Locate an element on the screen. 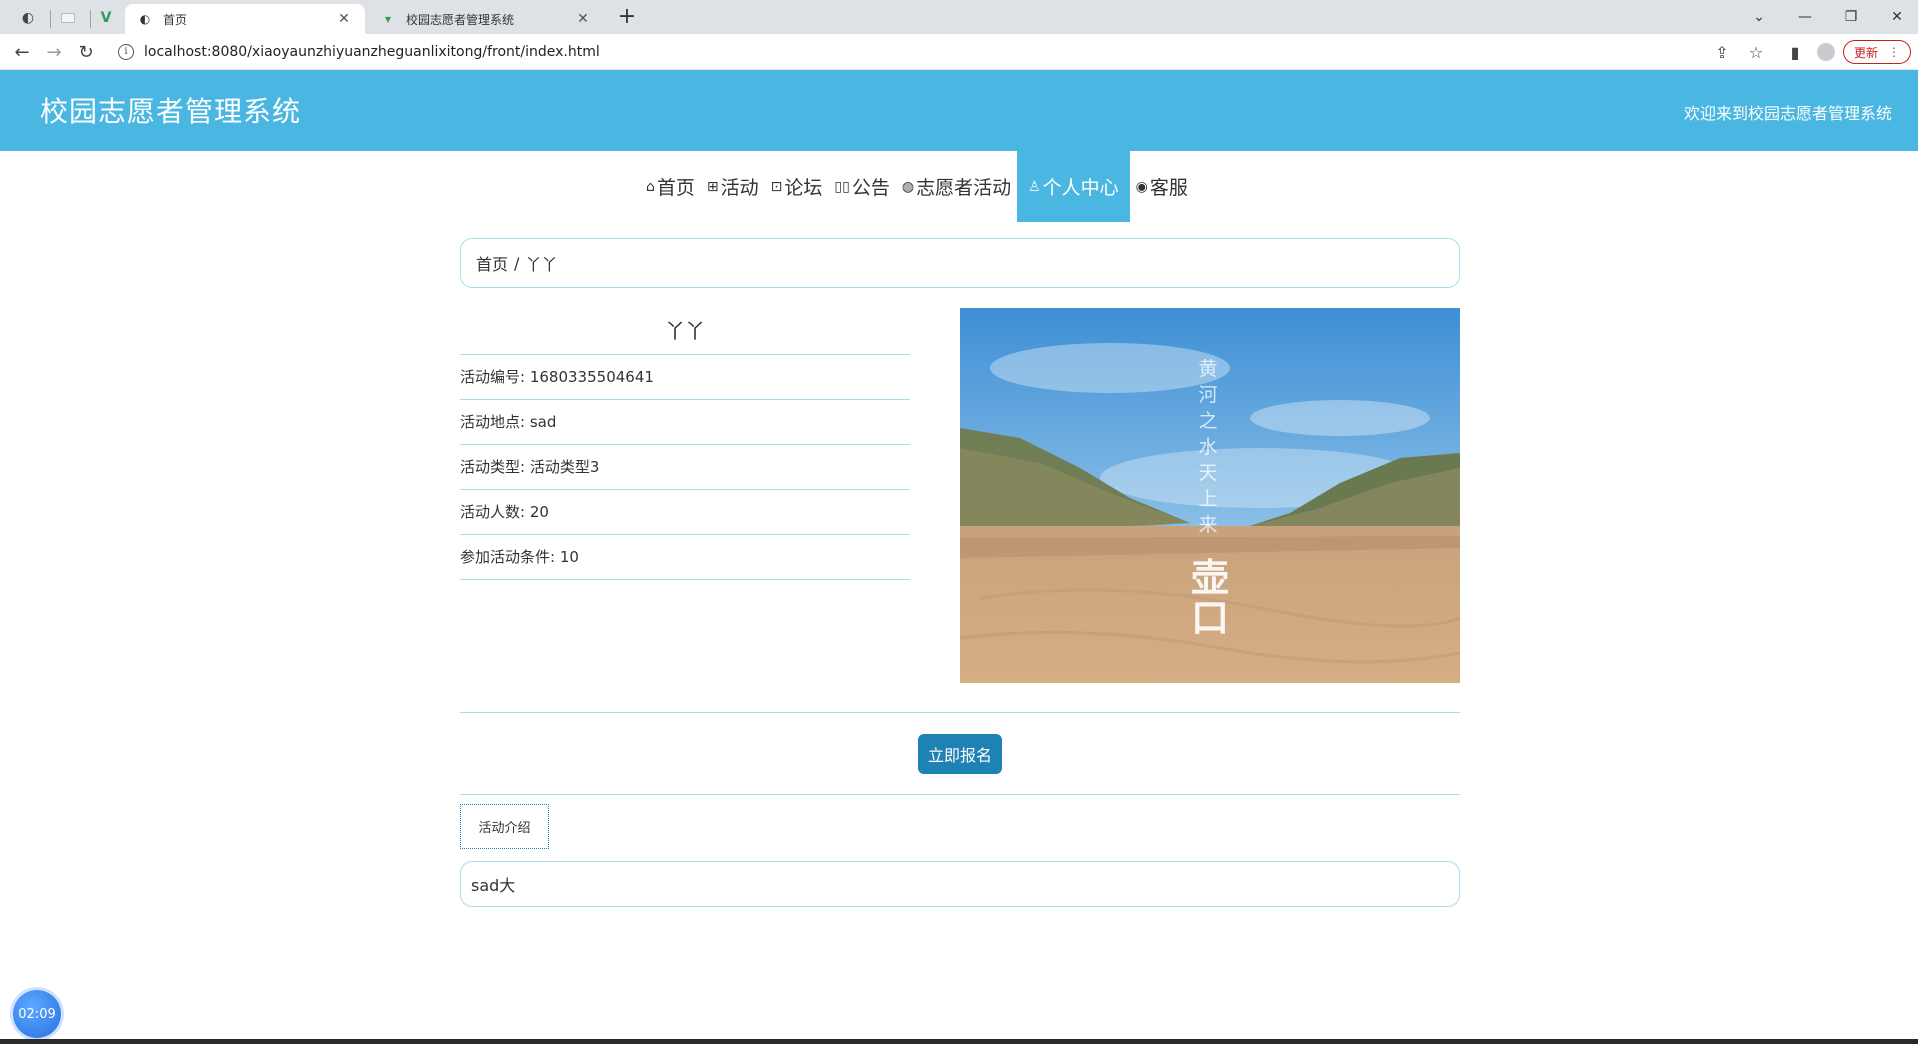  nav-item-home: ⌂ 首页 is located at coordinates (670, 186).